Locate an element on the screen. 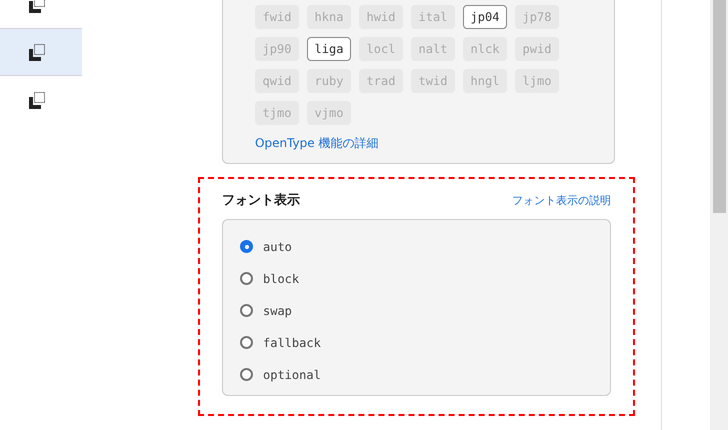  radio-label: auto is located at coordinates (277, 247).